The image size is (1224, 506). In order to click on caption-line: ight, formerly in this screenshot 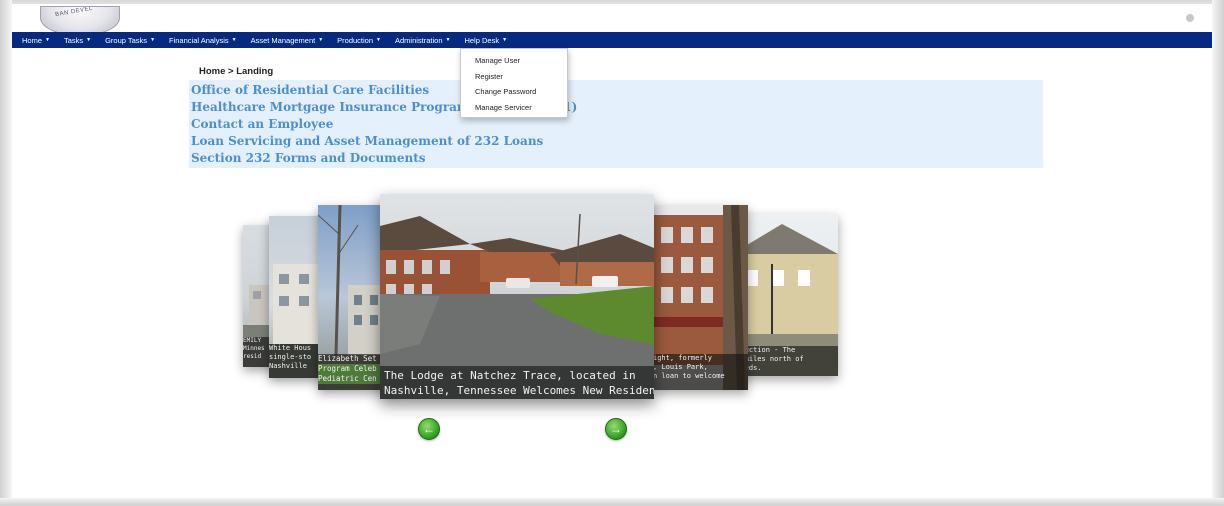, I will do `click(683, 358)`.